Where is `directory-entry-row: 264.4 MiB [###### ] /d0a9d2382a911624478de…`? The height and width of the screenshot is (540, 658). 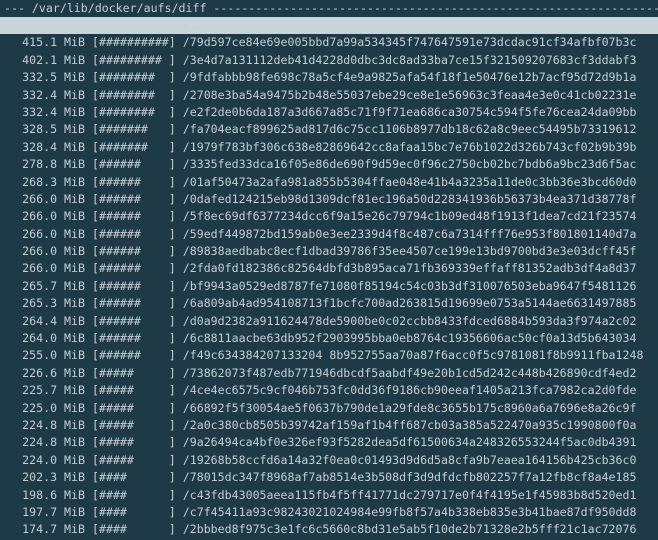 directory-entry-row: 264.4 MiB [###### ] /d0a9d2382a911624478de… is located at coordinates (329, 321).